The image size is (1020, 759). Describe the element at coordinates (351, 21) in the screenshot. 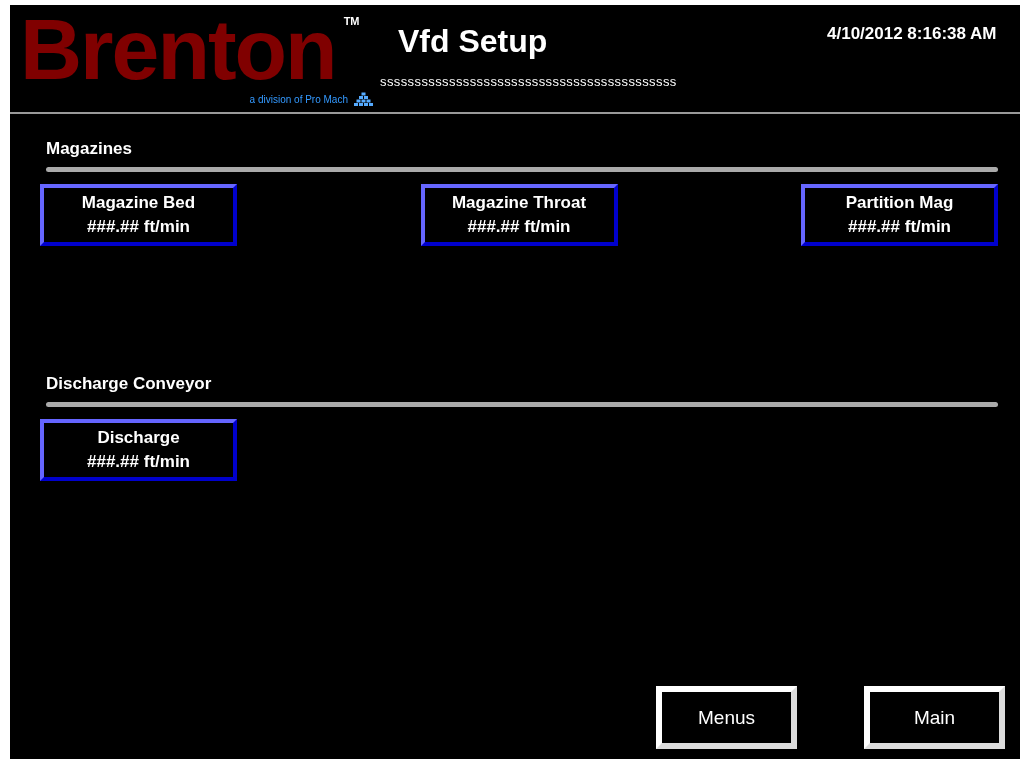

I see `trademark: TM` at that location.